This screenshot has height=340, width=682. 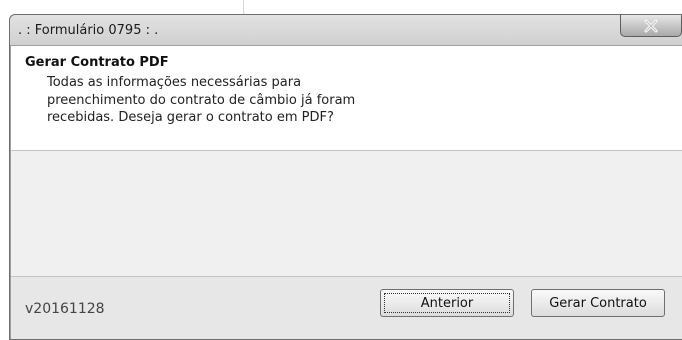 I want to click on background-divider, so click(x=243, y=7).